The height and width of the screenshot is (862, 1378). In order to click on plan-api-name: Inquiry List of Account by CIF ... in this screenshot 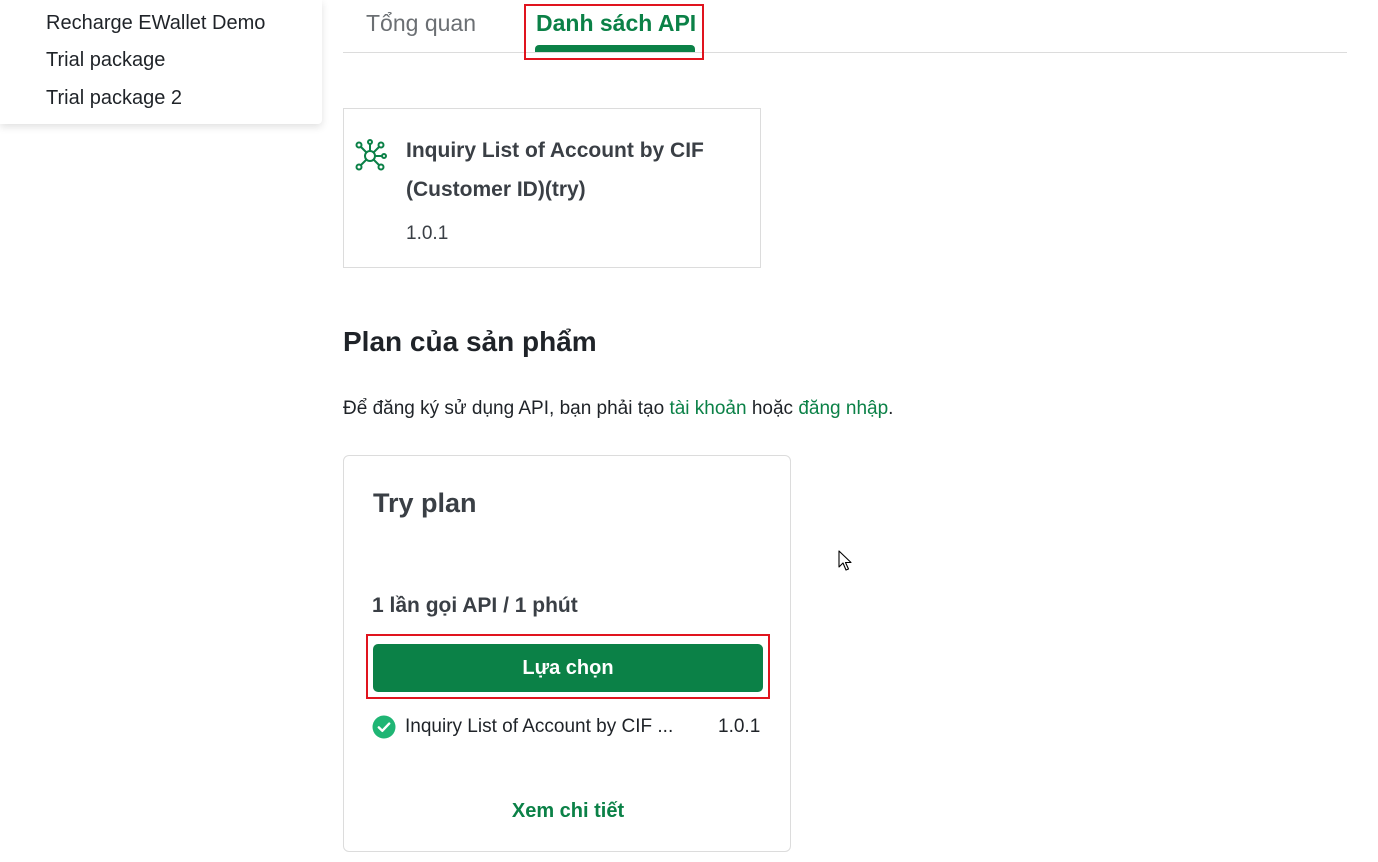, I will do `click(539, 726)`.